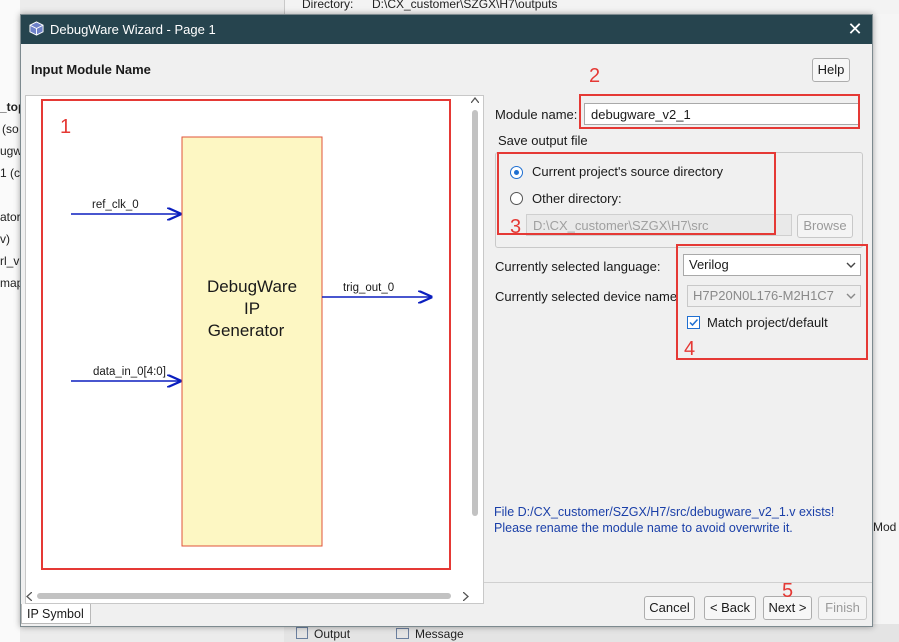  What do you see at coordinates (678, 582) in the screenshot?
I see `footer-divider` at bounding box center [678, 582].